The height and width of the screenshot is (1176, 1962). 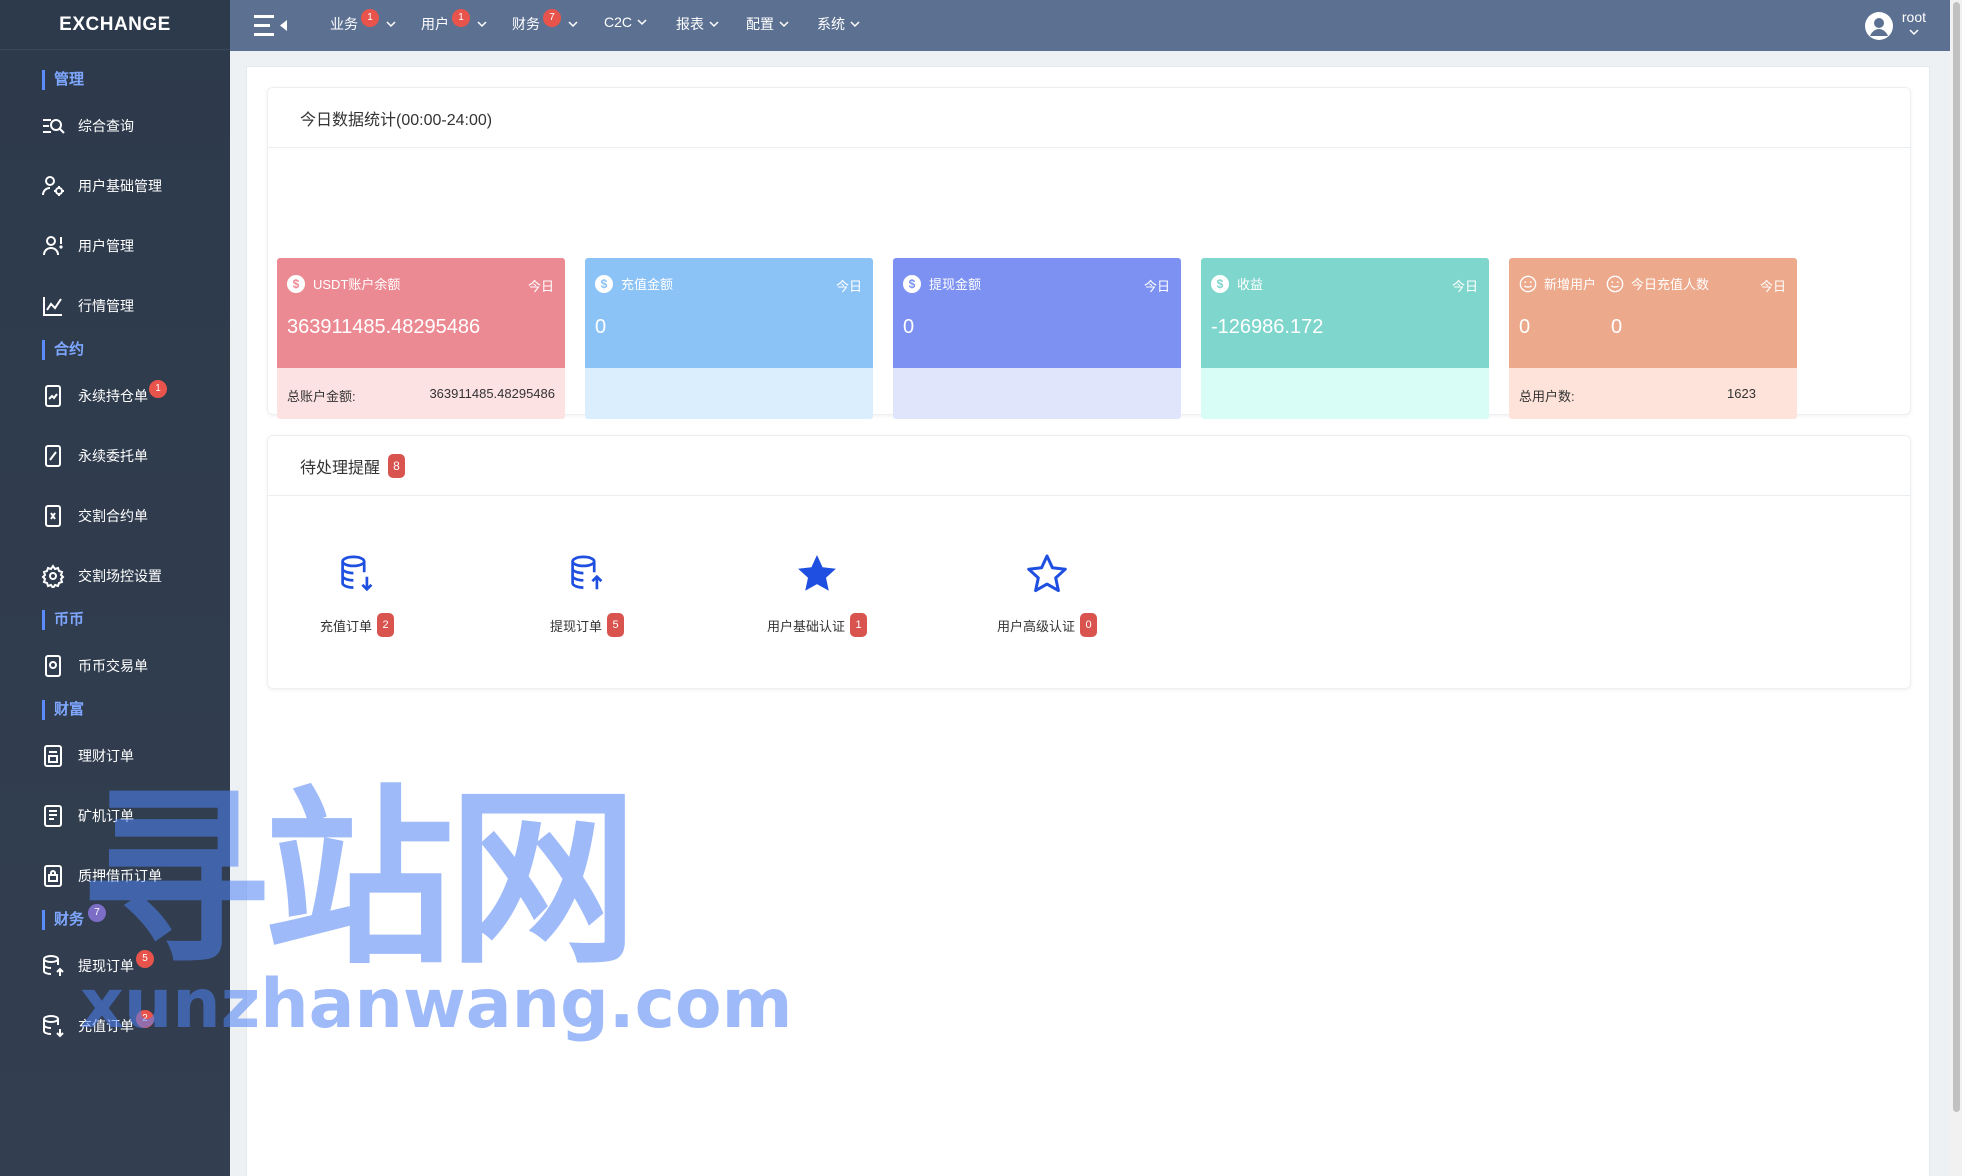 I want to click on topnav-users: 用户 1, so click(x=454, y=21).